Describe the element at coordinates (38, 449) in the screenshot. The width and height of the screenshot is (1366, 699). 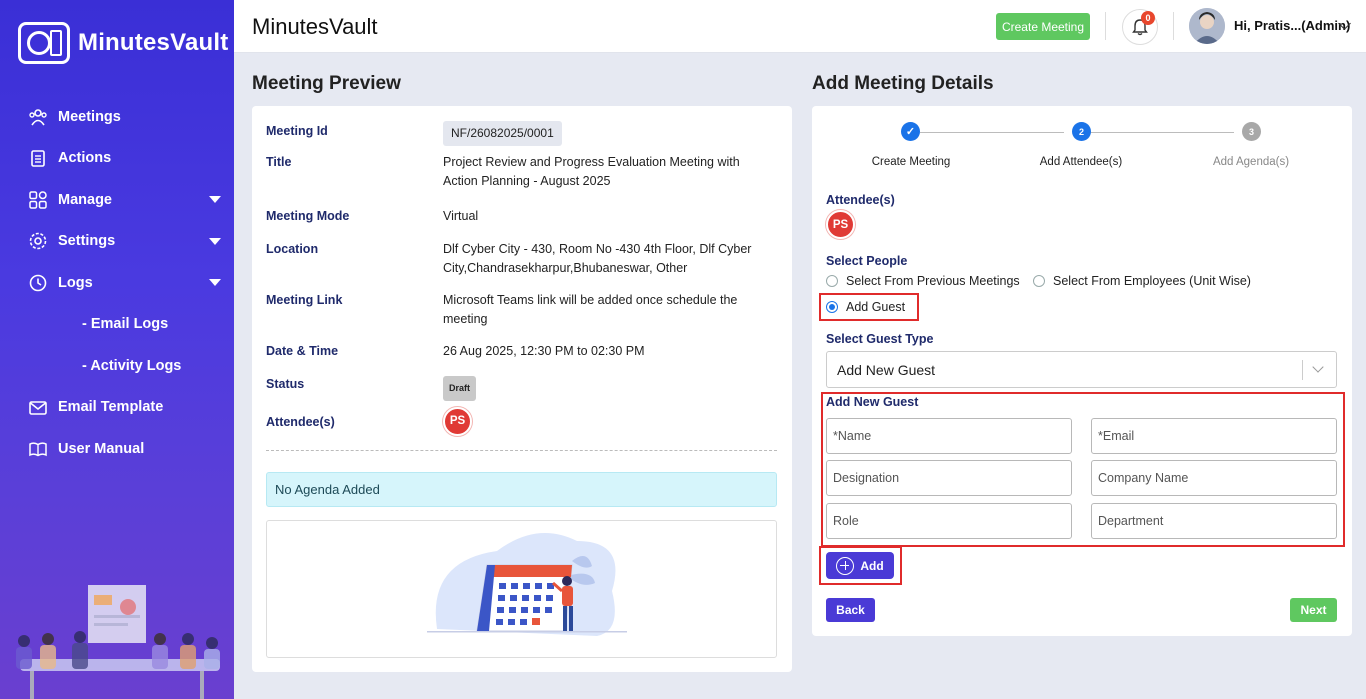
I see `book-icon` at that location.